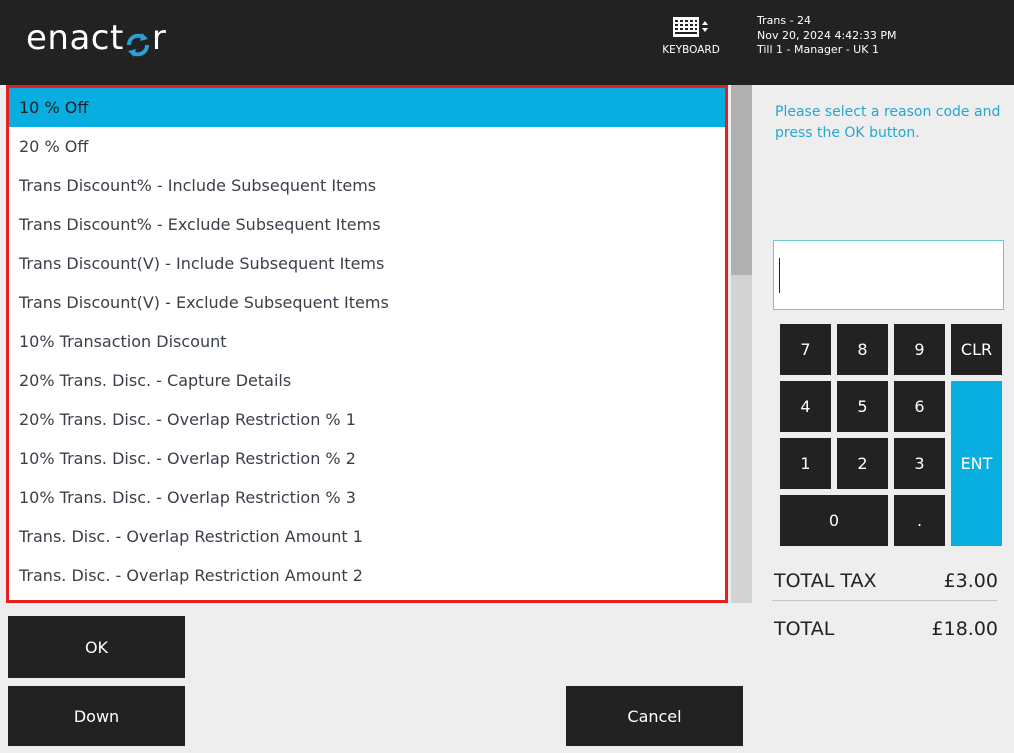 This screenshot has height=753, width=1014. What do you see at coordinates (825, 581) in the screenshot?
I see `total-tax-label: TOTAL TAX` at bounding box center [825, 581].